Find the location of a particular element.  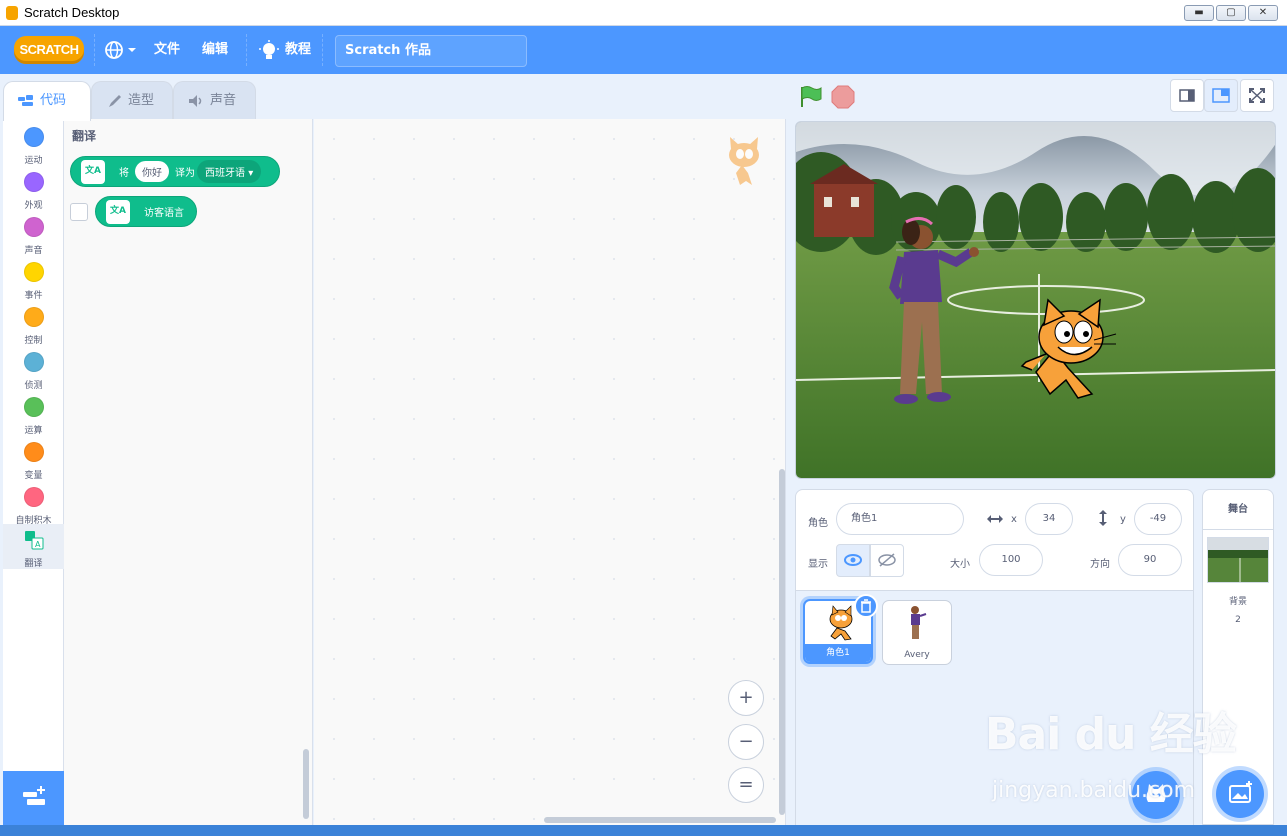

category-label: 翻译 is located at coordinates (33, 564).